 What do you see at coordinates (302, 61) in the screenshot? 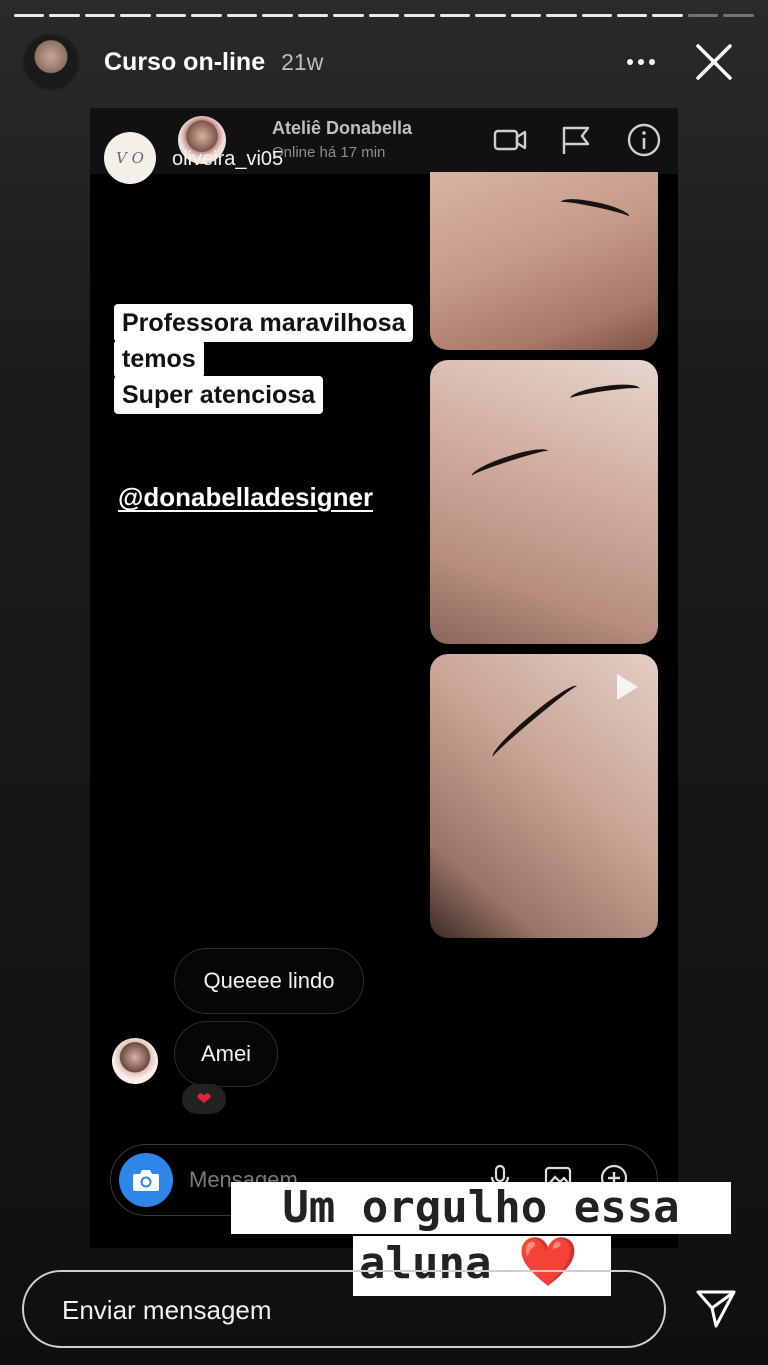
I see `story-time: 21w` at bounding box center [302, 61].